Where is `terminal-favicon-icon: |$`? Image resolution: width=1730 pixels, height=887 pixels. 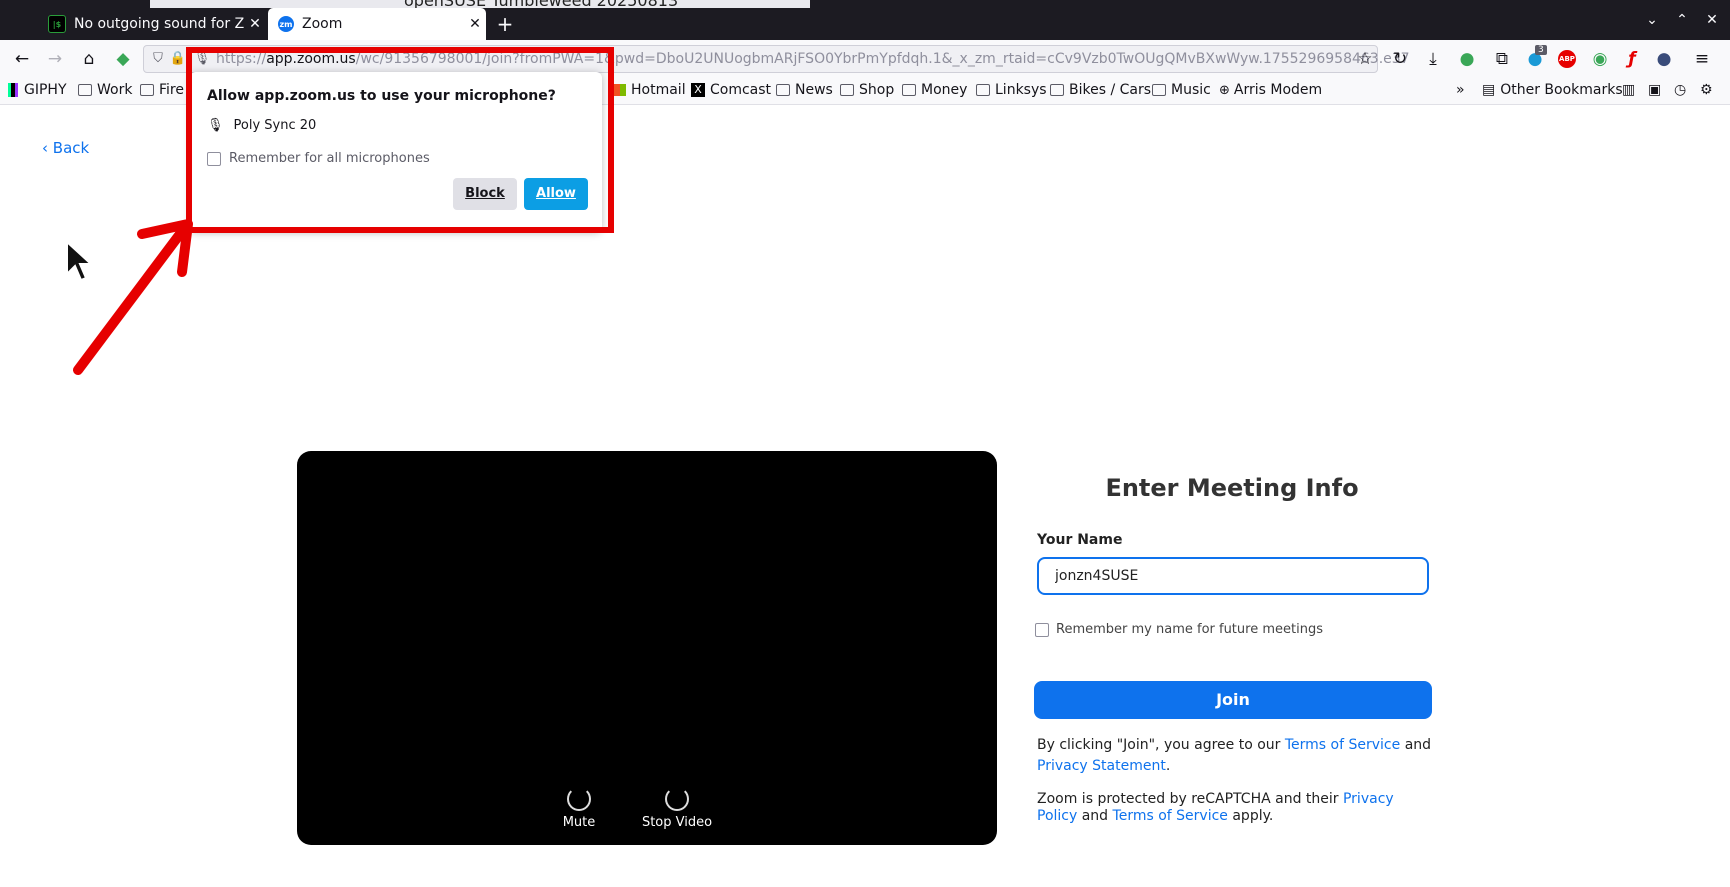 terminal-favicon-icon: |$ is located at coordinates (57, 24).